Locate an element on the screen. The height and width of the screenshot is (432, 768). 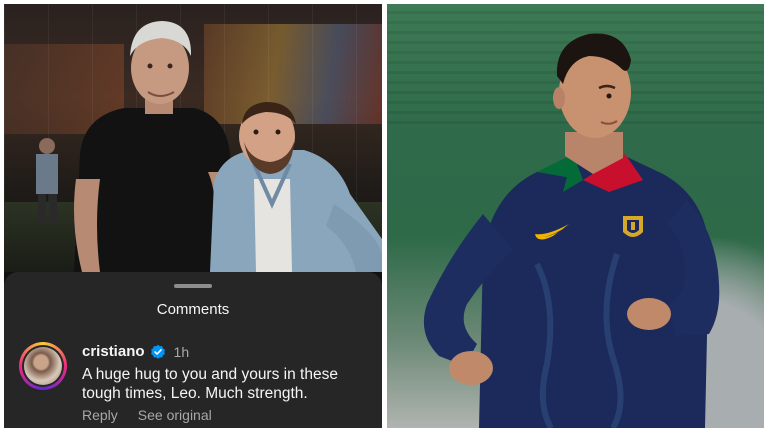
verified-badge-icon is located at coordinates (157, 351).